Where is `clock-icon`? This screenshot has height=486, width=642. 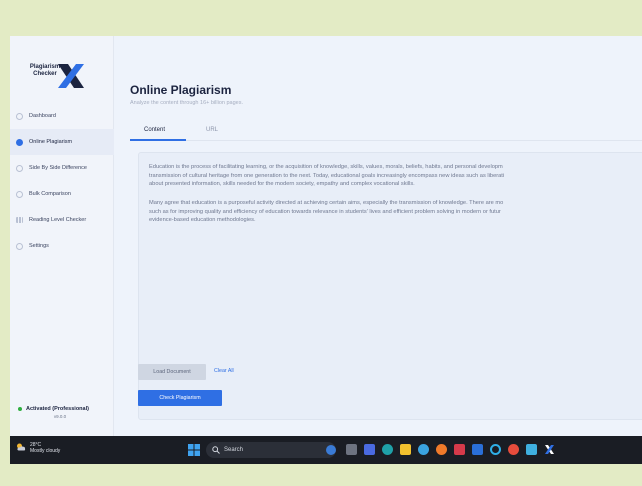 clock-icon is located at coordinates (19, 116).